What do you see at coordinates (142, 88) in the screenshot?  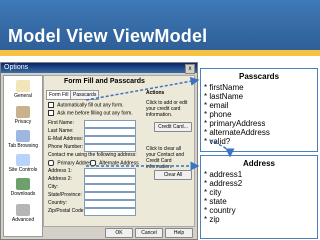 I see `arrow-to-passcards` at bounding box center [142, 88].